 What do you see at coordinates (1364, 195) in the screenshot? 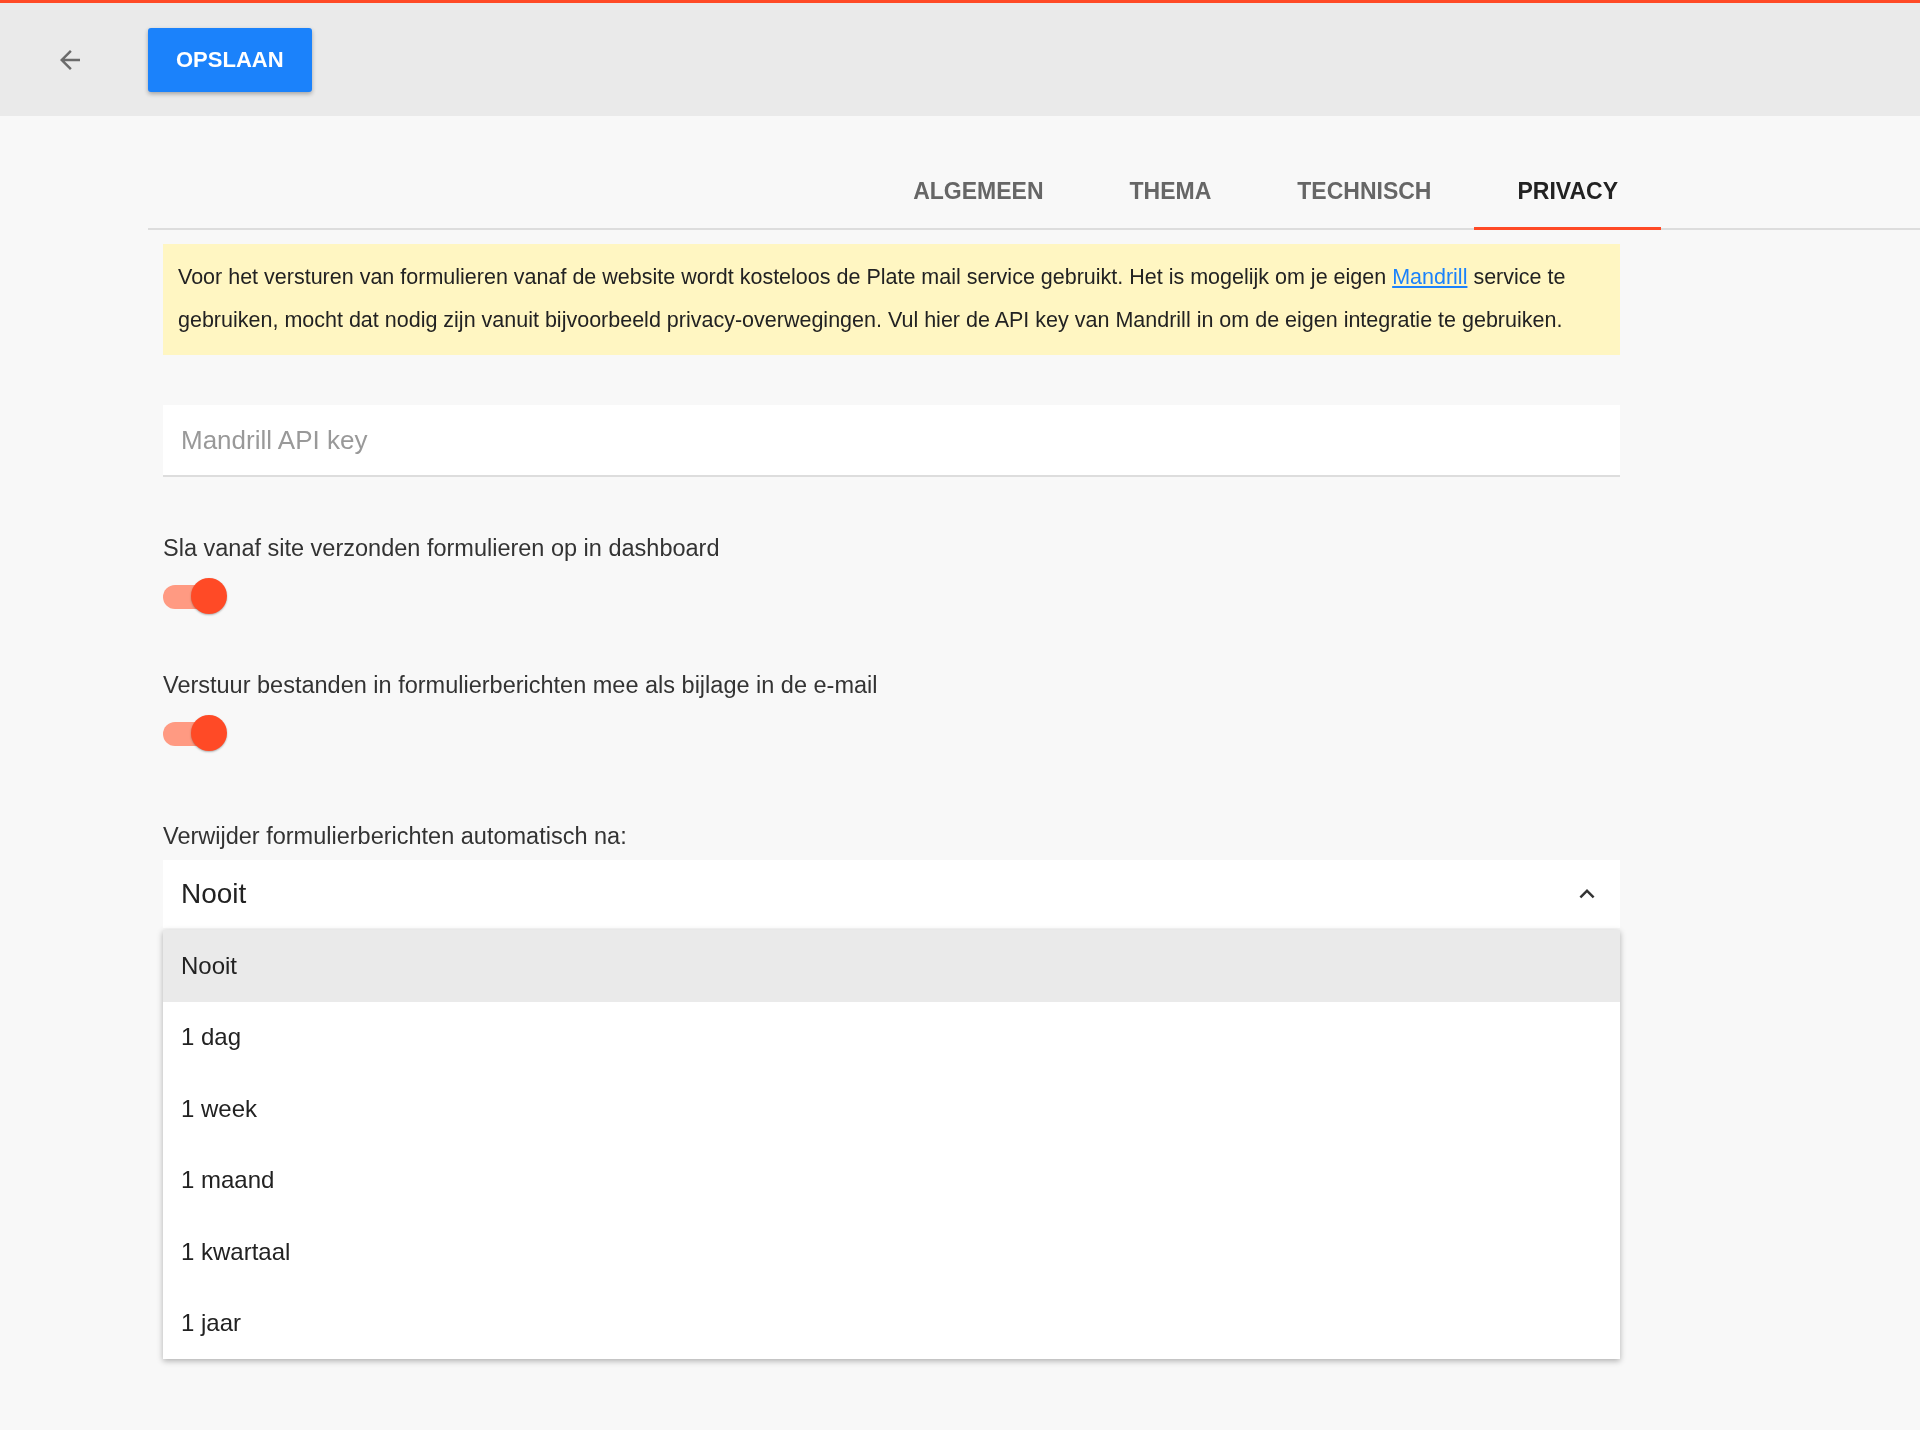
I see `tab: TECHNISCH` at bounding box center [1364, 195].